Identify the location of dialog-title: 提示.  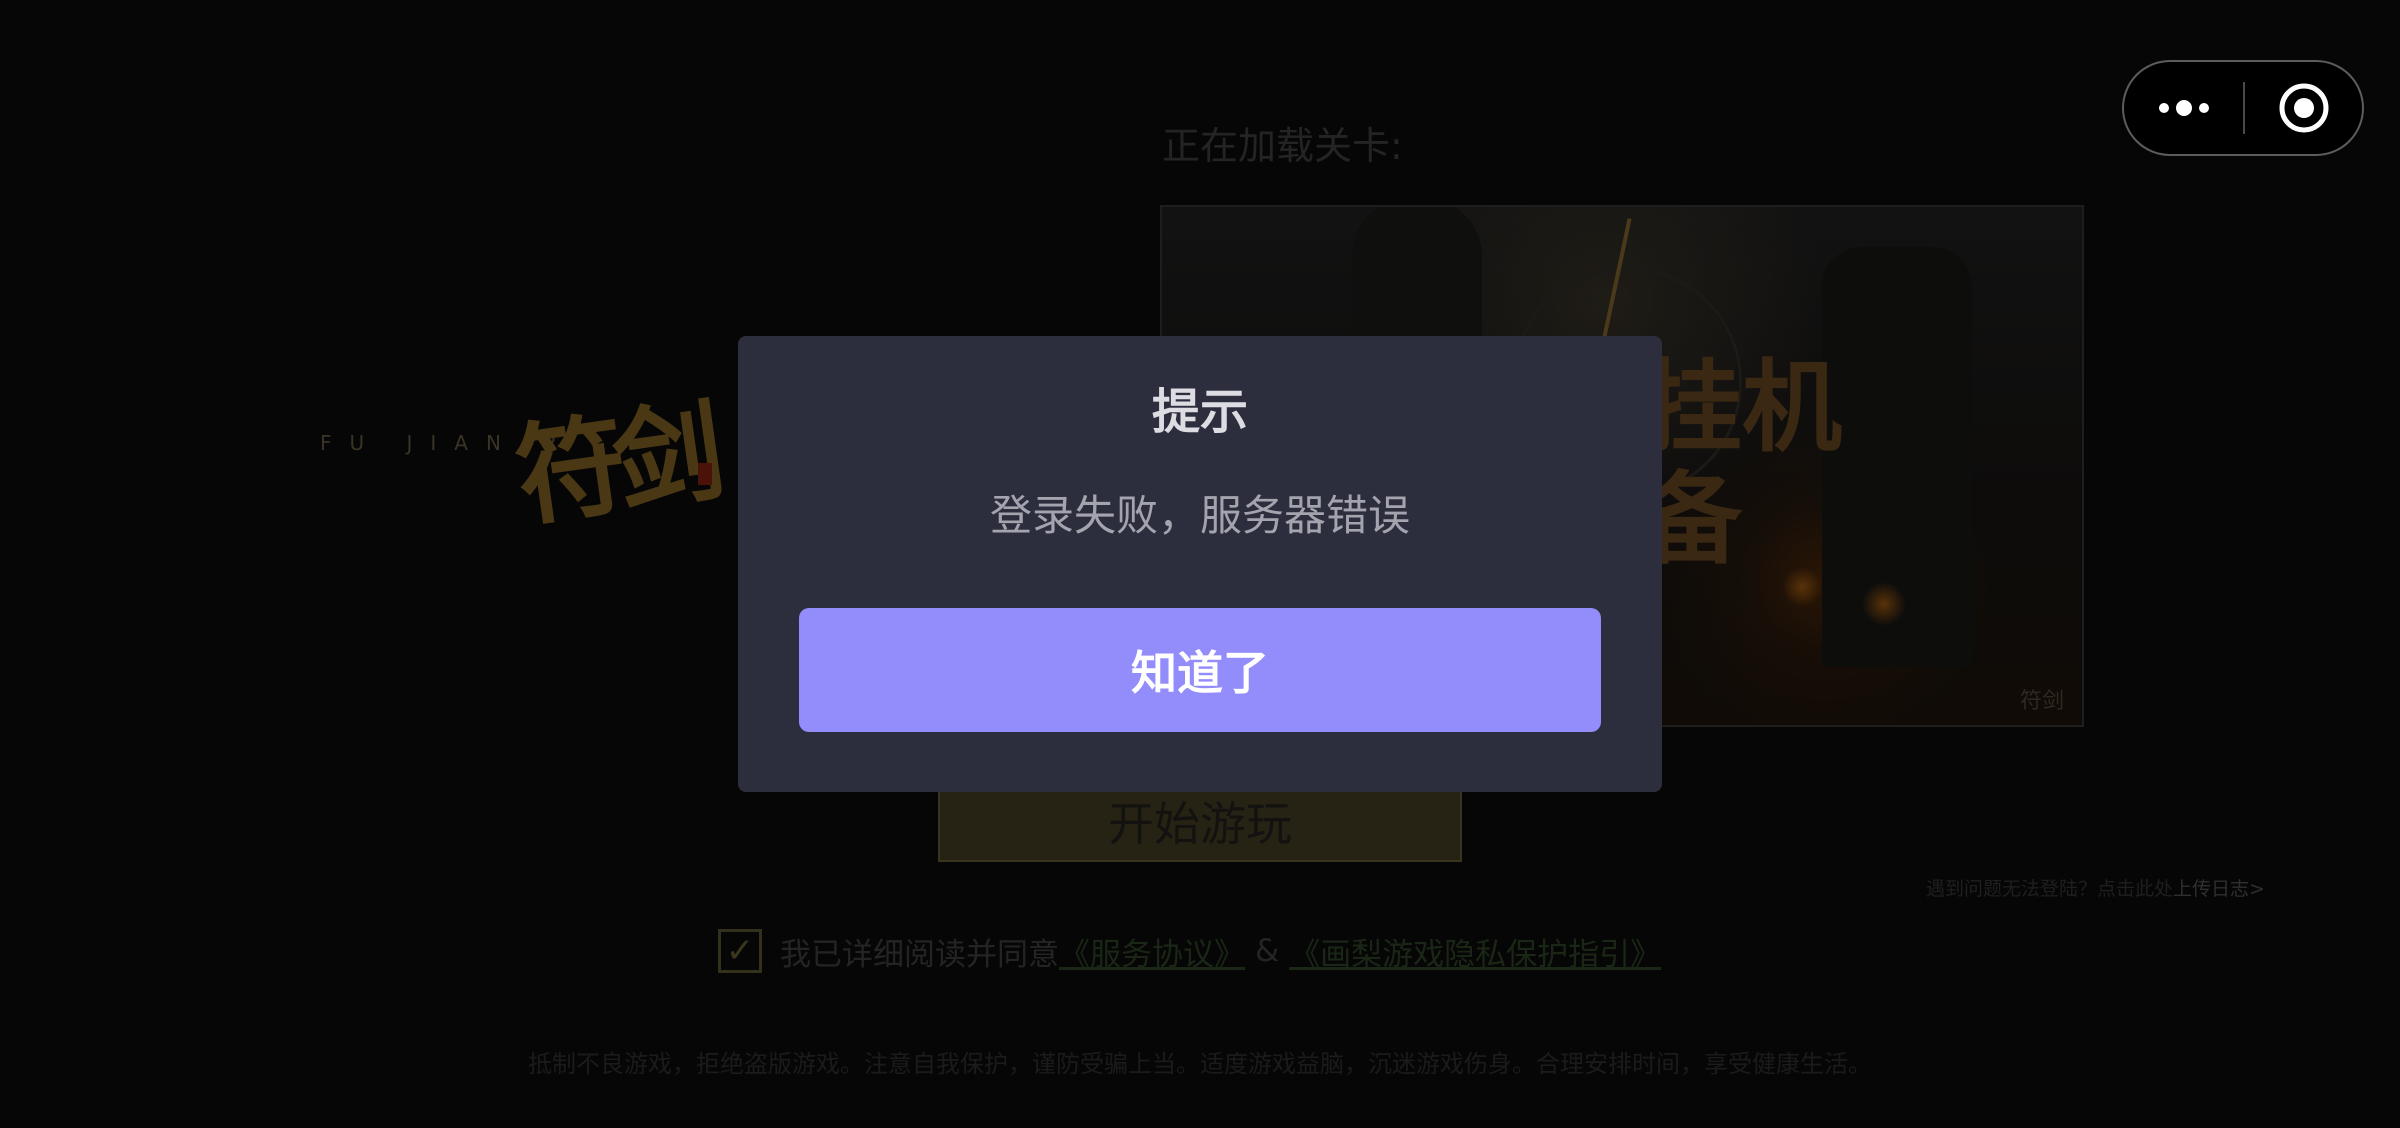
(1199, 412).